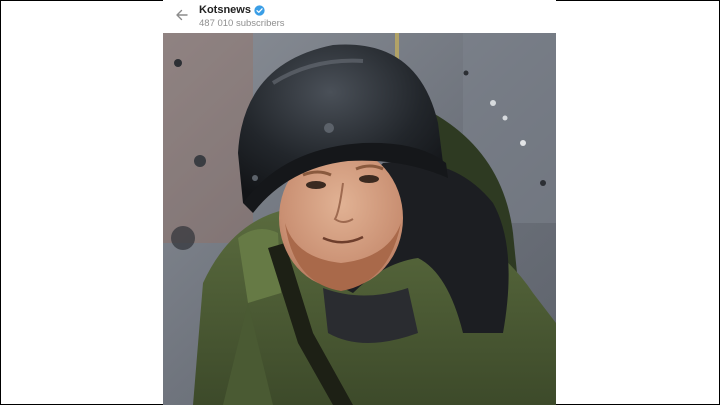  I want to click on channel-title: Kotsnews, so click(232, 10).